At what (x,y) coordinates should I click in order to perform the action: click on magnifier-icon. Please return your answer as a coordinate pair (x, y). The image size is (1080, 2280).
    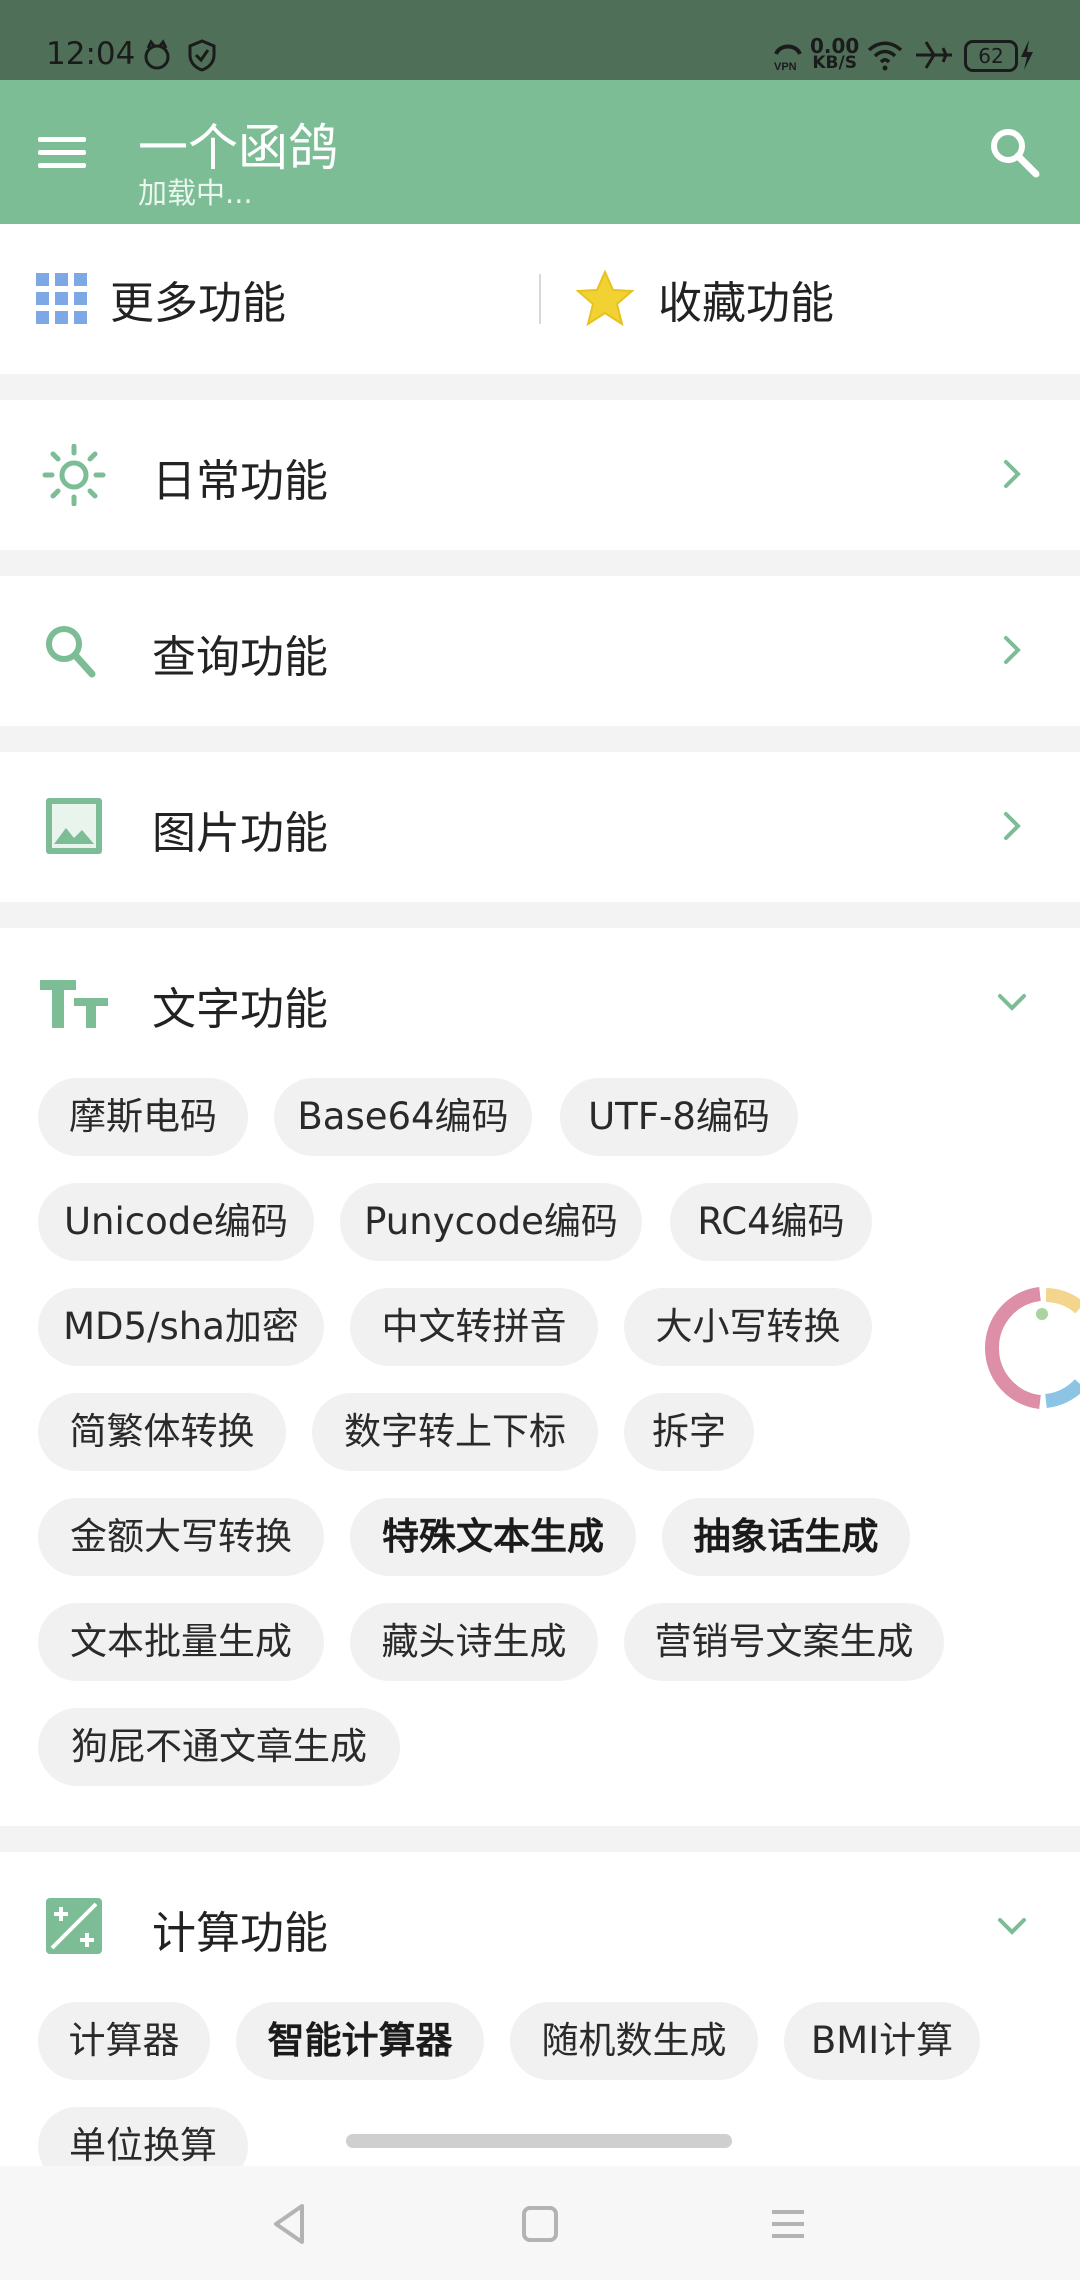
    Looking at the image, I should click on (71, 652).